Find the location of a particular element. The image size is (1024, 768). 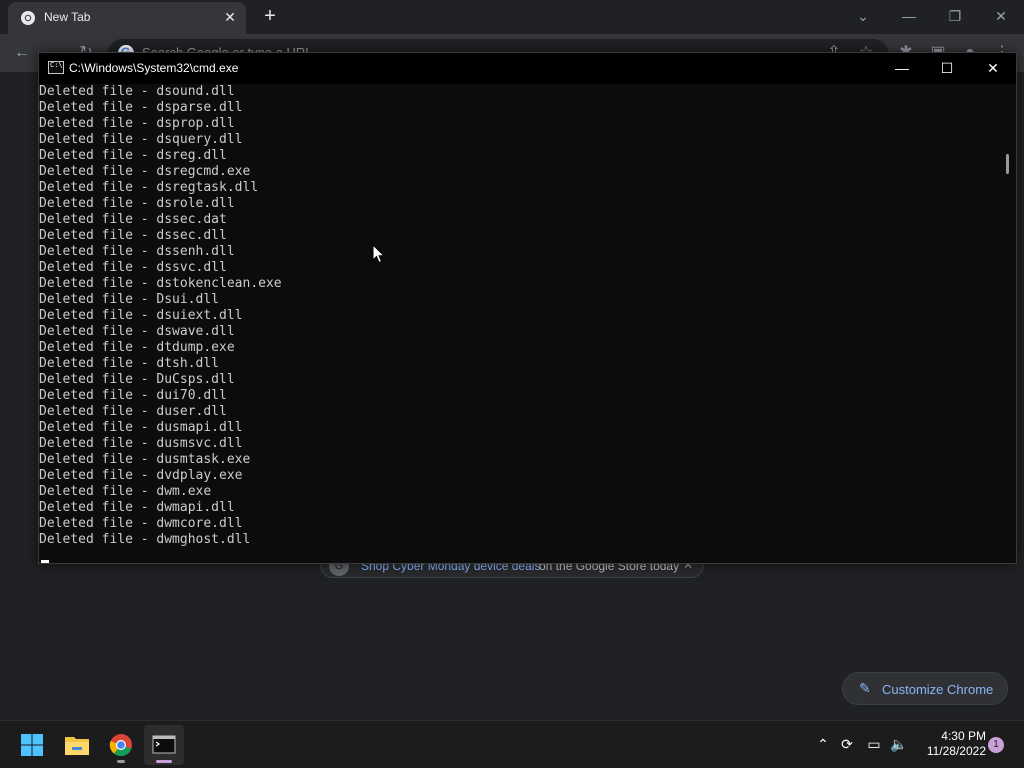

cmd-taskbar-button is located at coordinates (164, 745).